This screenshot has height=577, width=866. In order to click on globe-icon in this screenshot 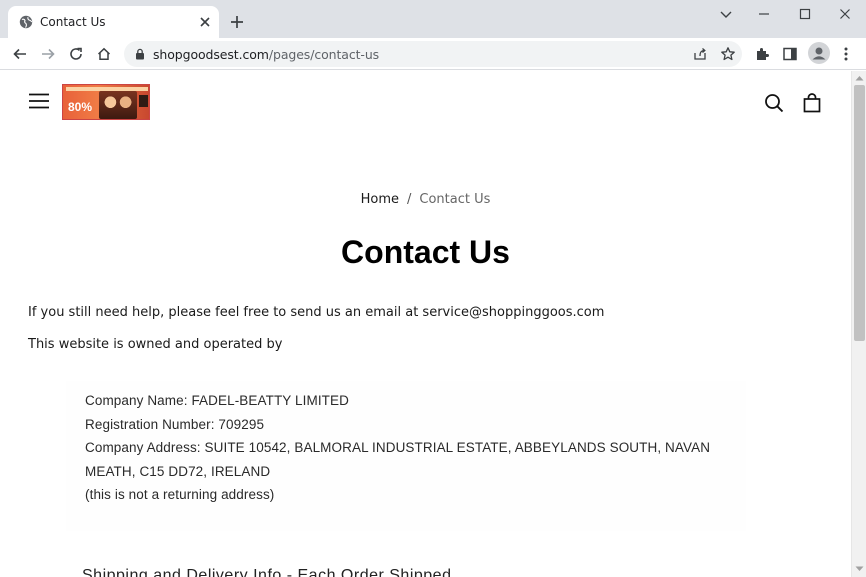, I will do `click(26, 22)`.